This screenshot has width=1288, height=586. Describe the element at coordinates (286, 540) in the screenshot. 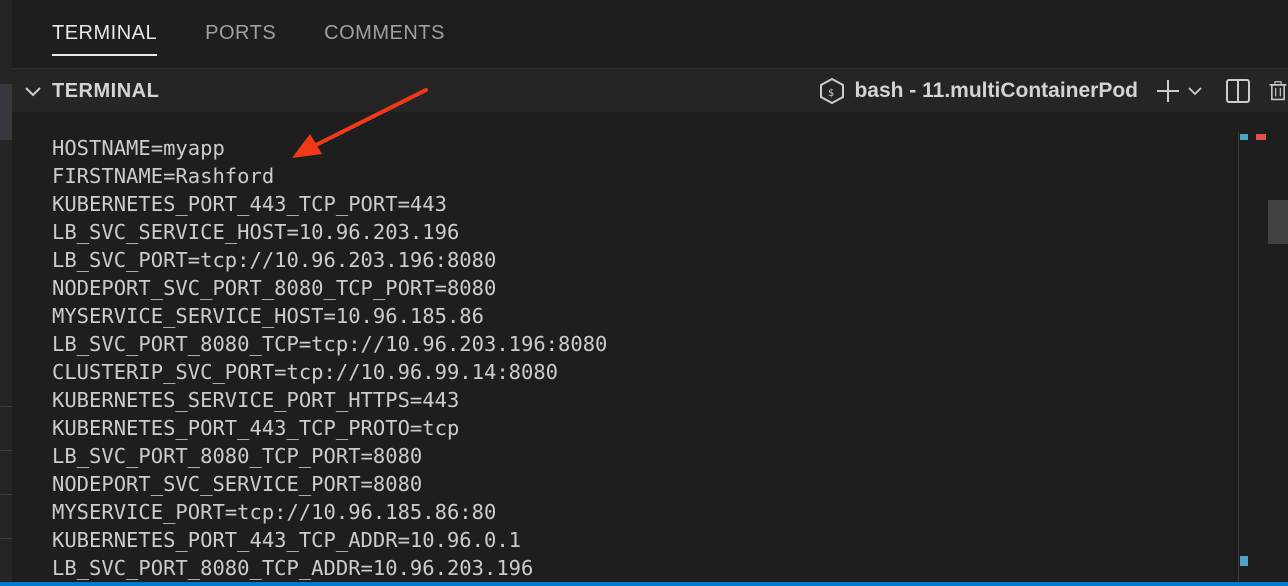

I see `terminal-line: KUBERNETES_PORT_443_TCP_ADDR=10.96.0.1` at that location.